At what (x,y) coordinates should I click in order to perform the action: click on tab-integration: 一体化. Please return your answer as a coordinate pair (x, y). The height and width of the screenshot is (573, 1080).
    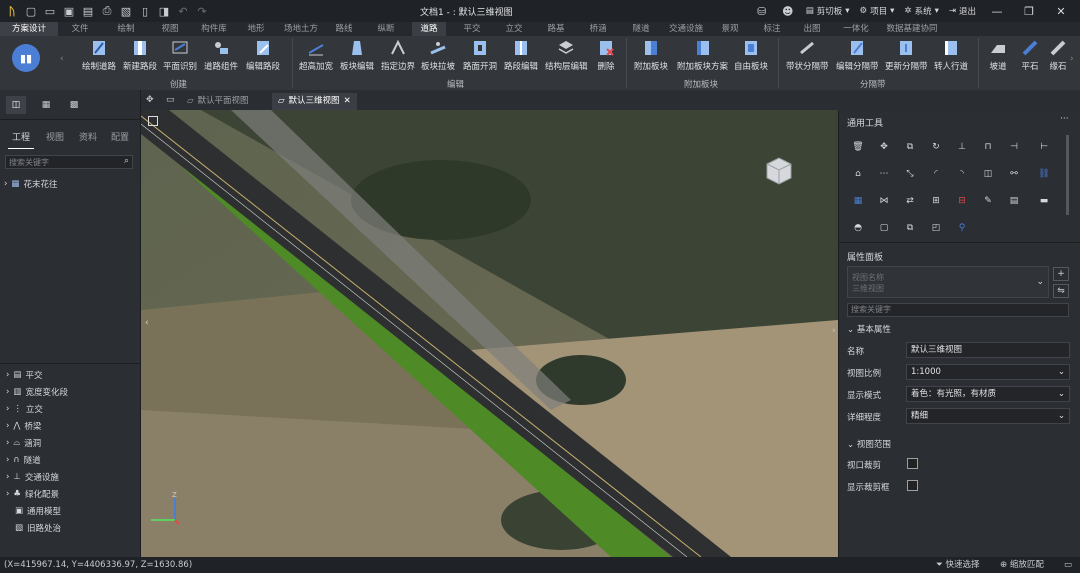
    Looking at the image, I should click on (856, 29).